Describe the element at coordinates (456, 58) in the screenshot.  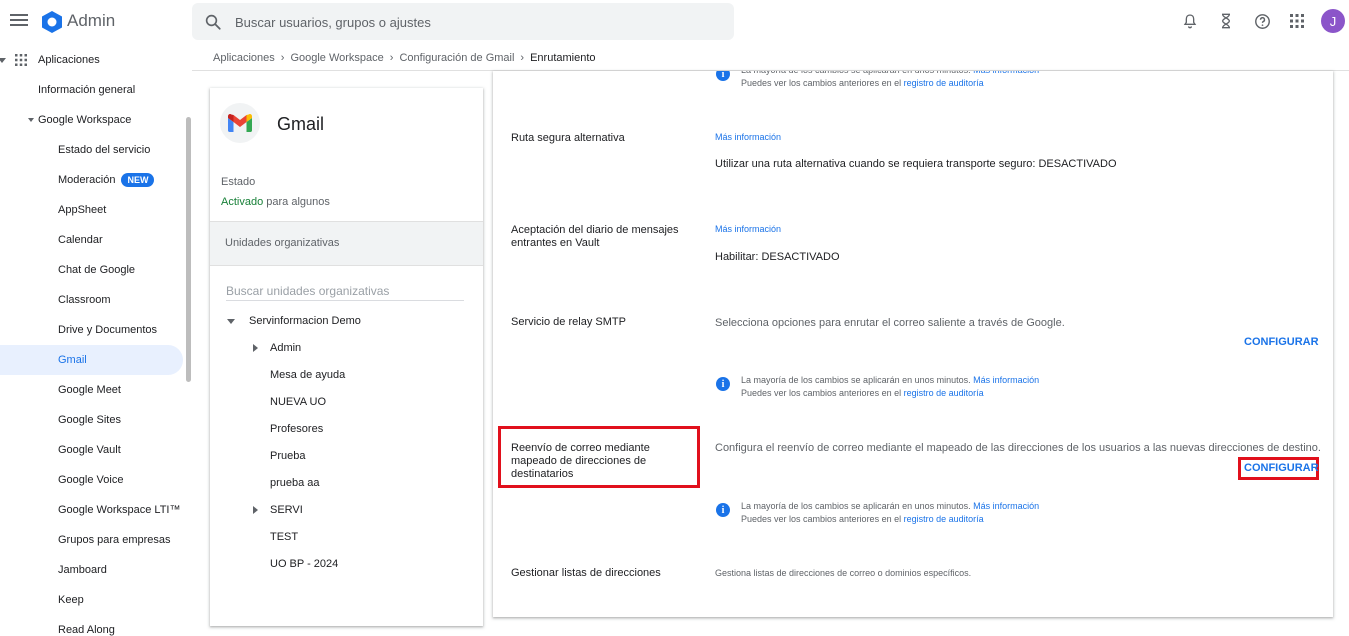
I see `breadcrumb-item: Configuración de Gmail` at that location.